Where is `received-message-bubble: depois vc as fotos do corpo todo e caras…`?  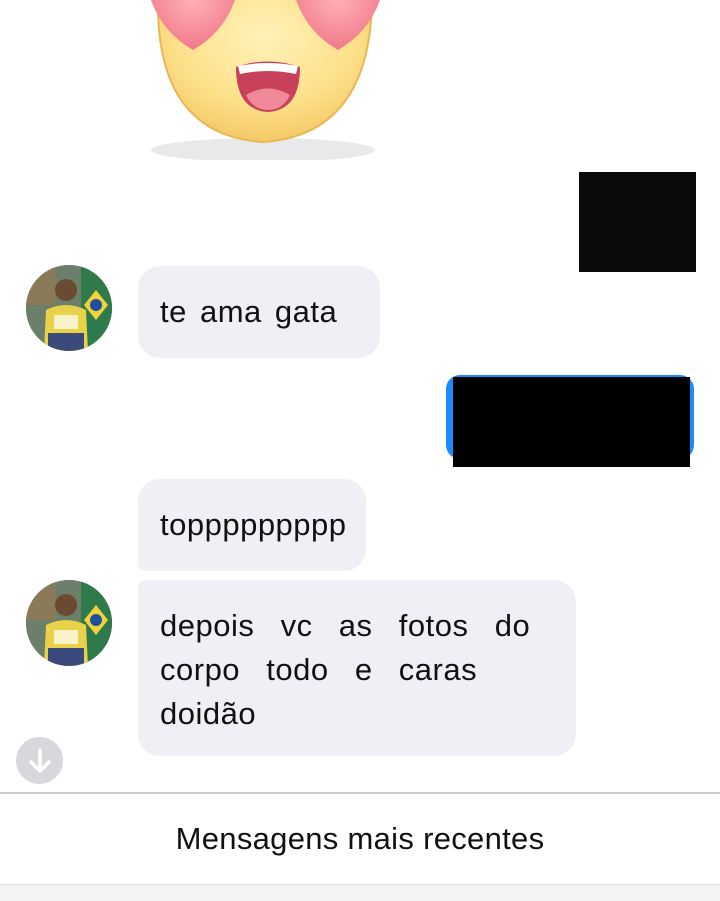 received-message-bubble: depois vc as fotos do corpo todo e caras… is located at coordinates (357, 668).